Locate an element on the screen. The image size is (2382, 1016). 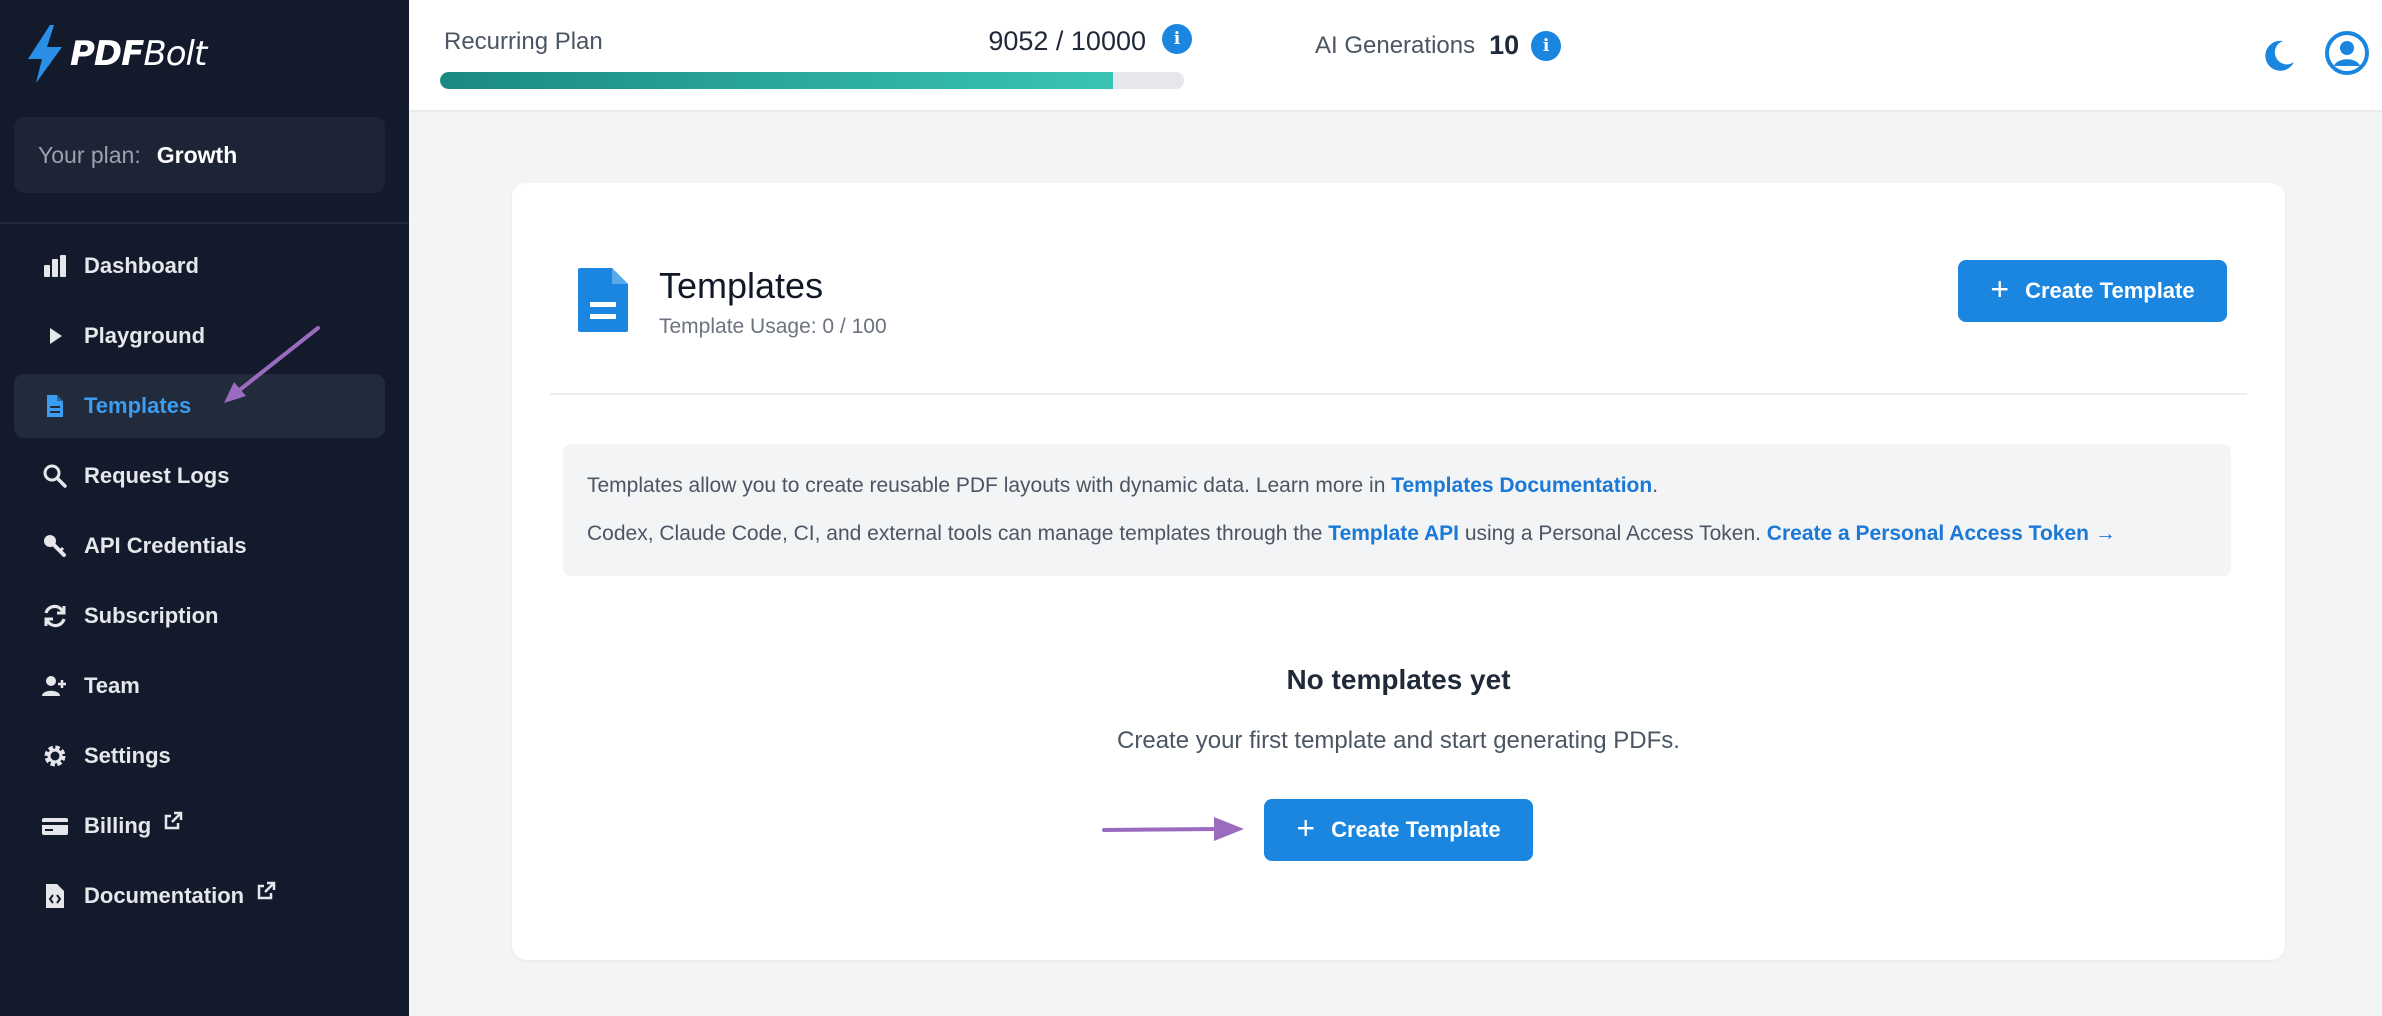
create-access-token-link: Create a Personal Access Token → is located at coordinates (1941, 533).